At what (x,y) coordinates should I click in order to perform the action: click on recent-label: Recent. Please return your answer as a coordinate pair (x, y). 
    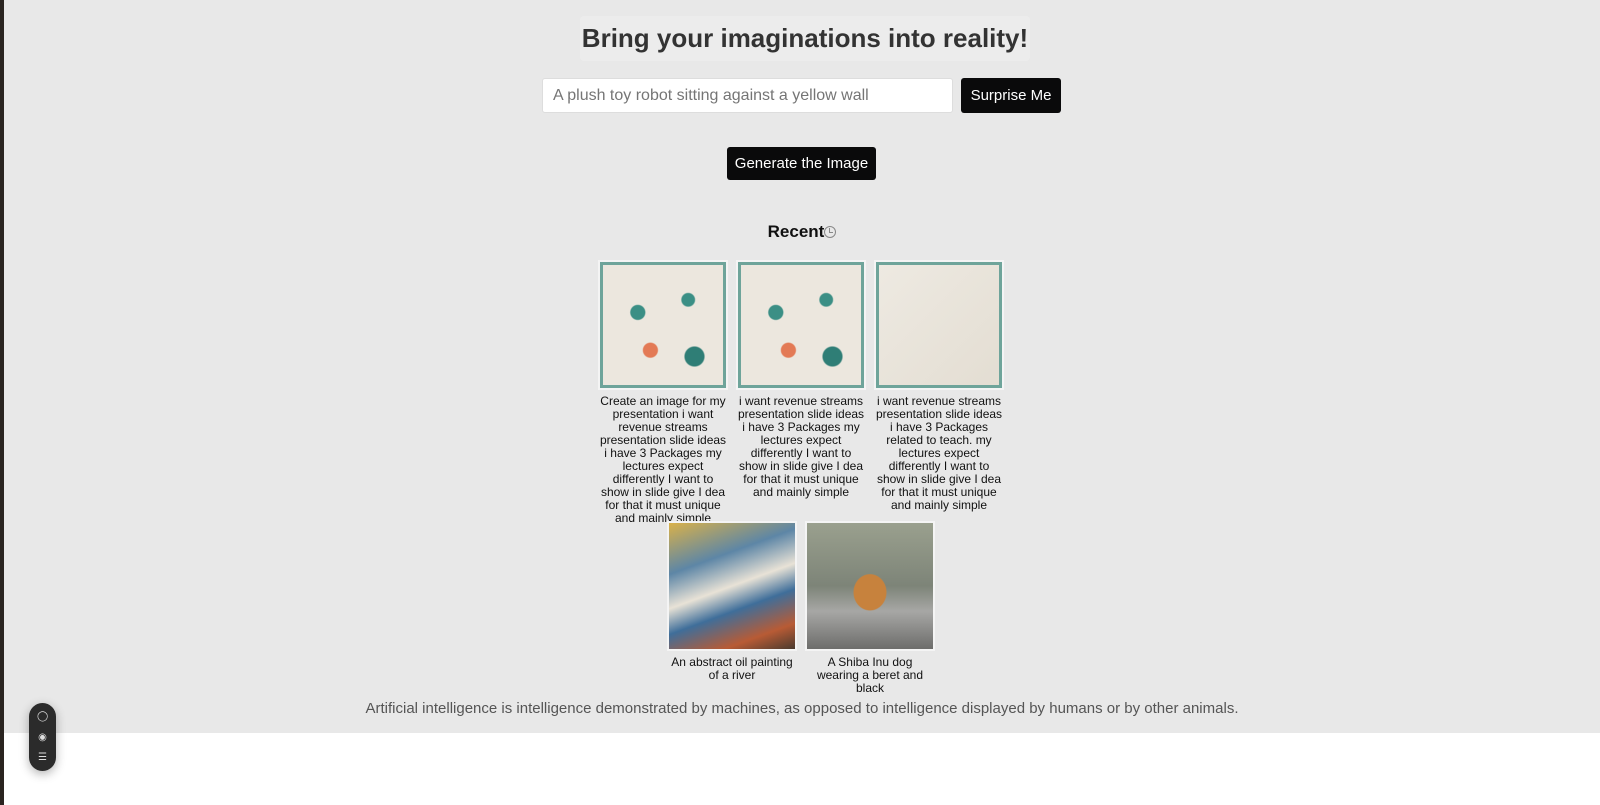
    Looking at the image, I should click on (796, 231).